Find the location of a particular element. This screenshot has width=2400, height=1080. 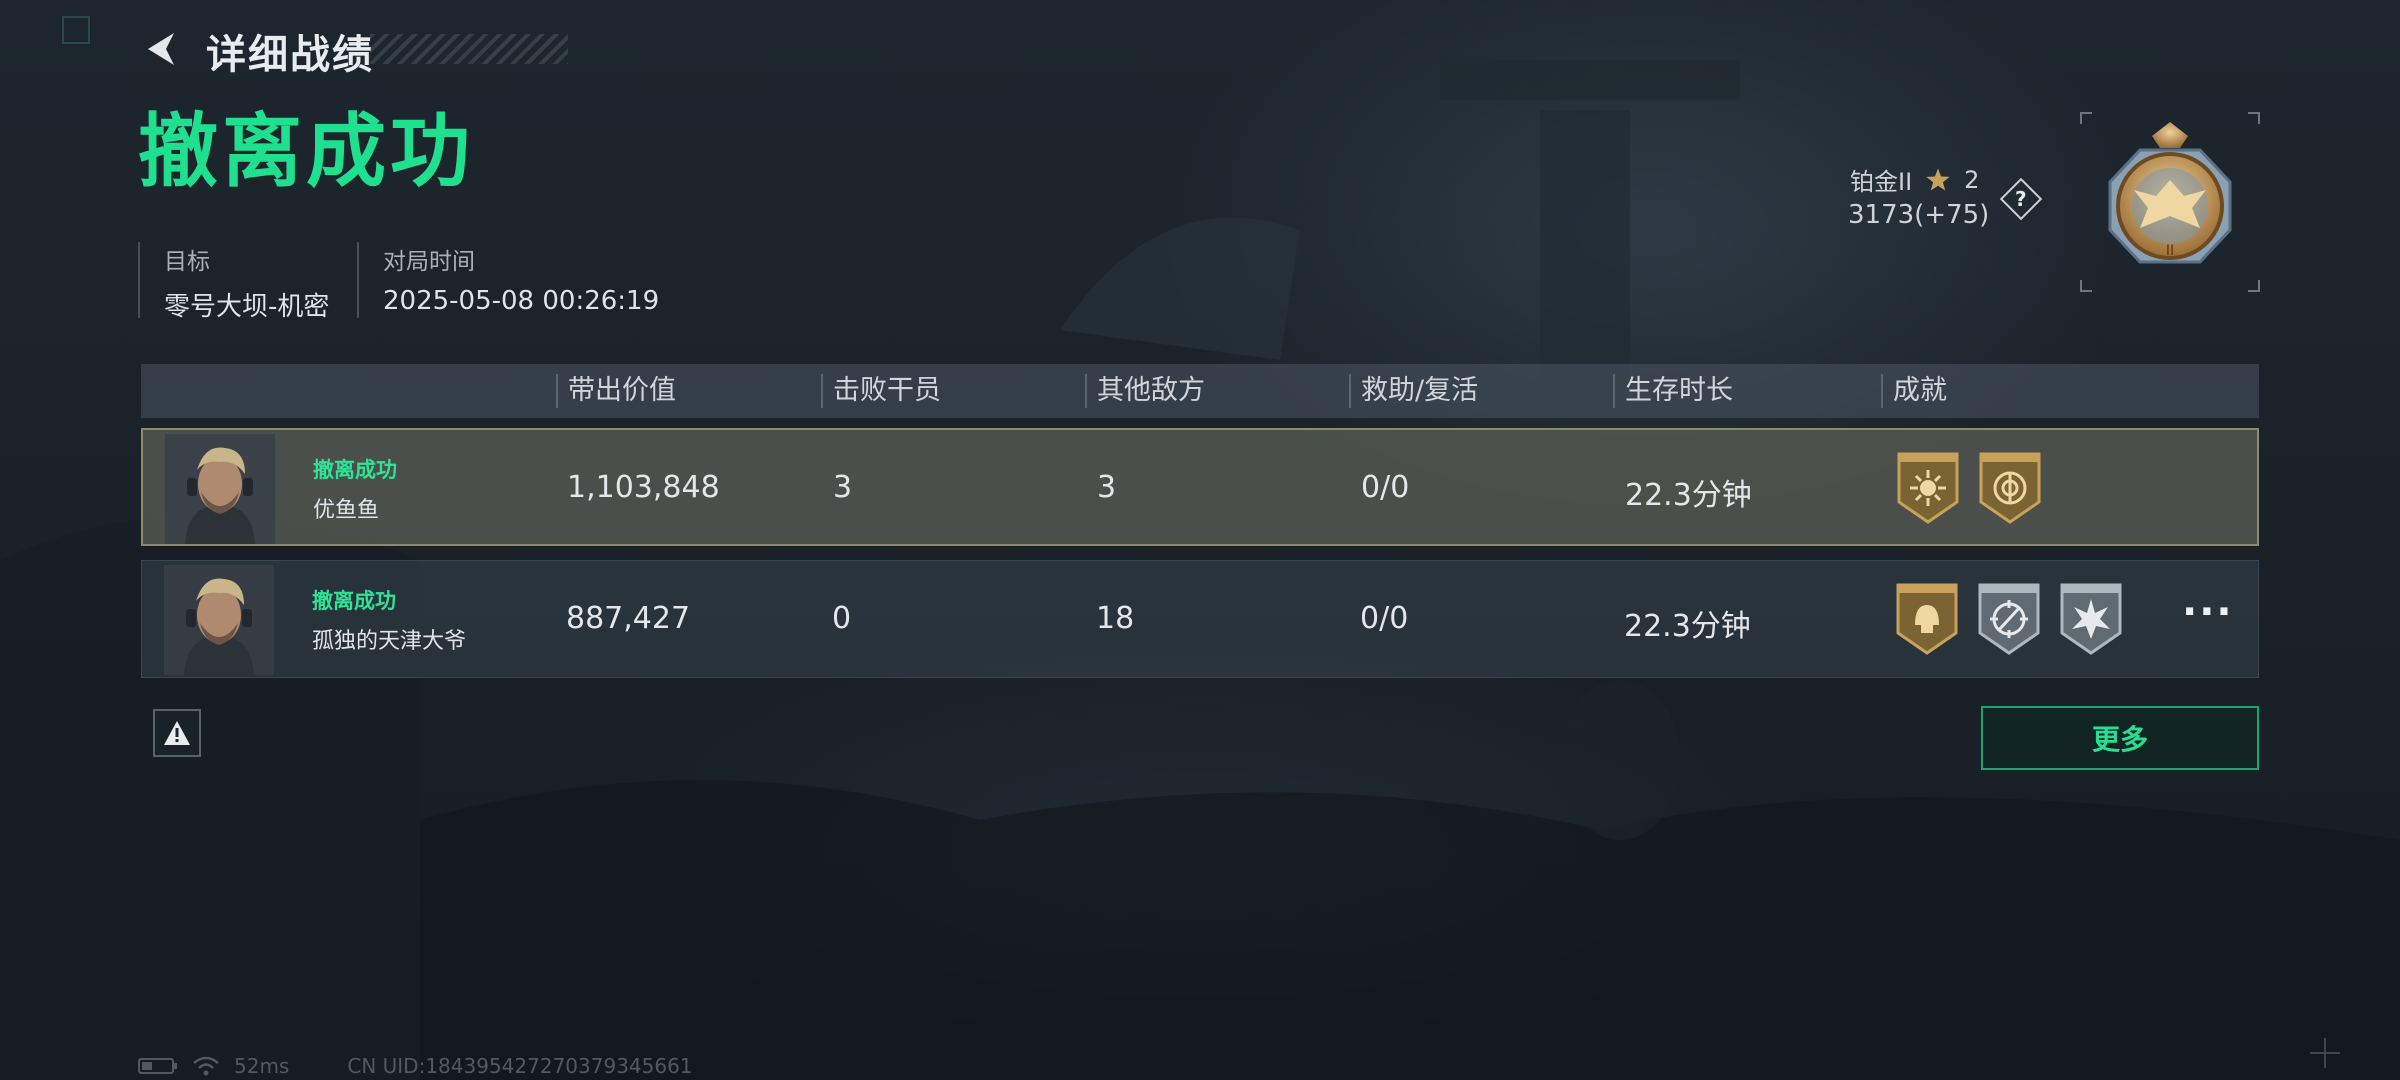

match-time-label: 对局时间 is located at coordinates (429, 262).